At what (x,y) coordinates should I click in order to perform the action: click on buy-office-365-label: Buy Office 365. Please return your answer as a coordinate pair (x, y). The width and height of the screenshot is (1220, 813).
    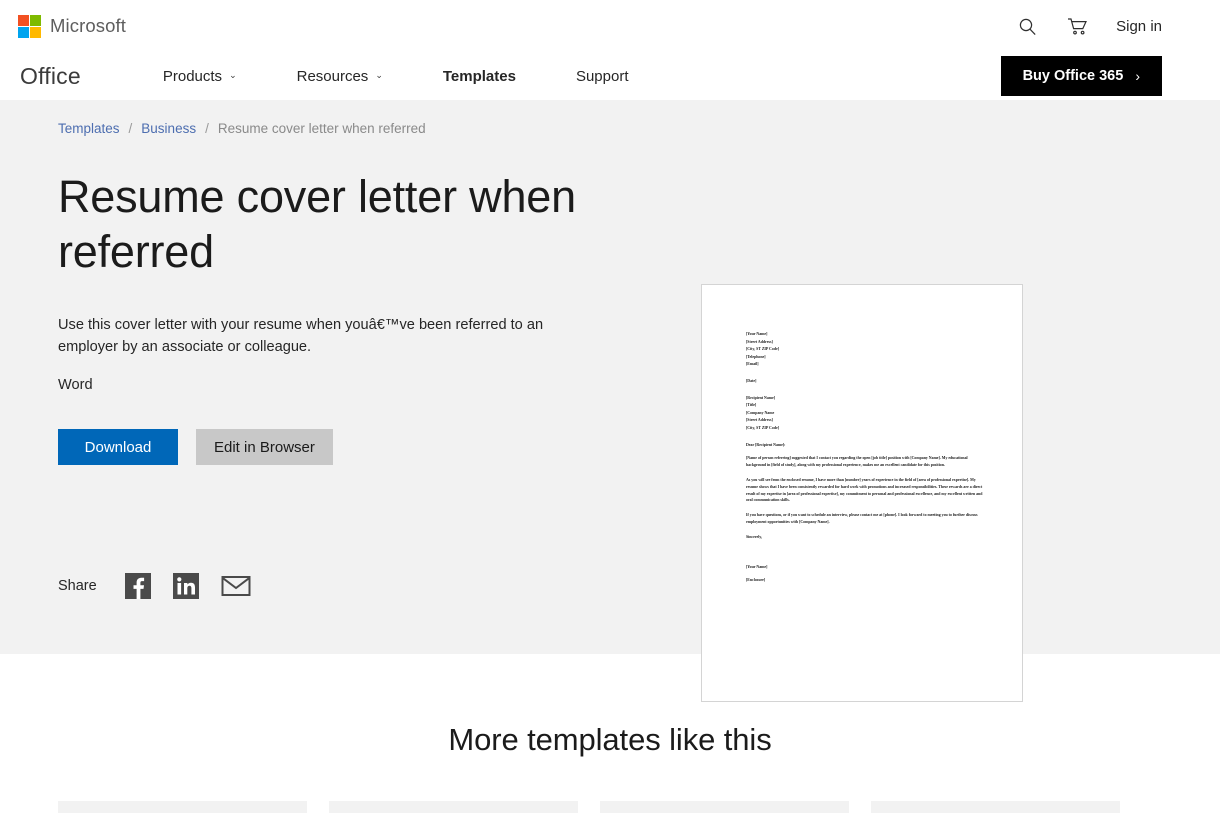
    Looking at the image, I should click on (1073, 76).